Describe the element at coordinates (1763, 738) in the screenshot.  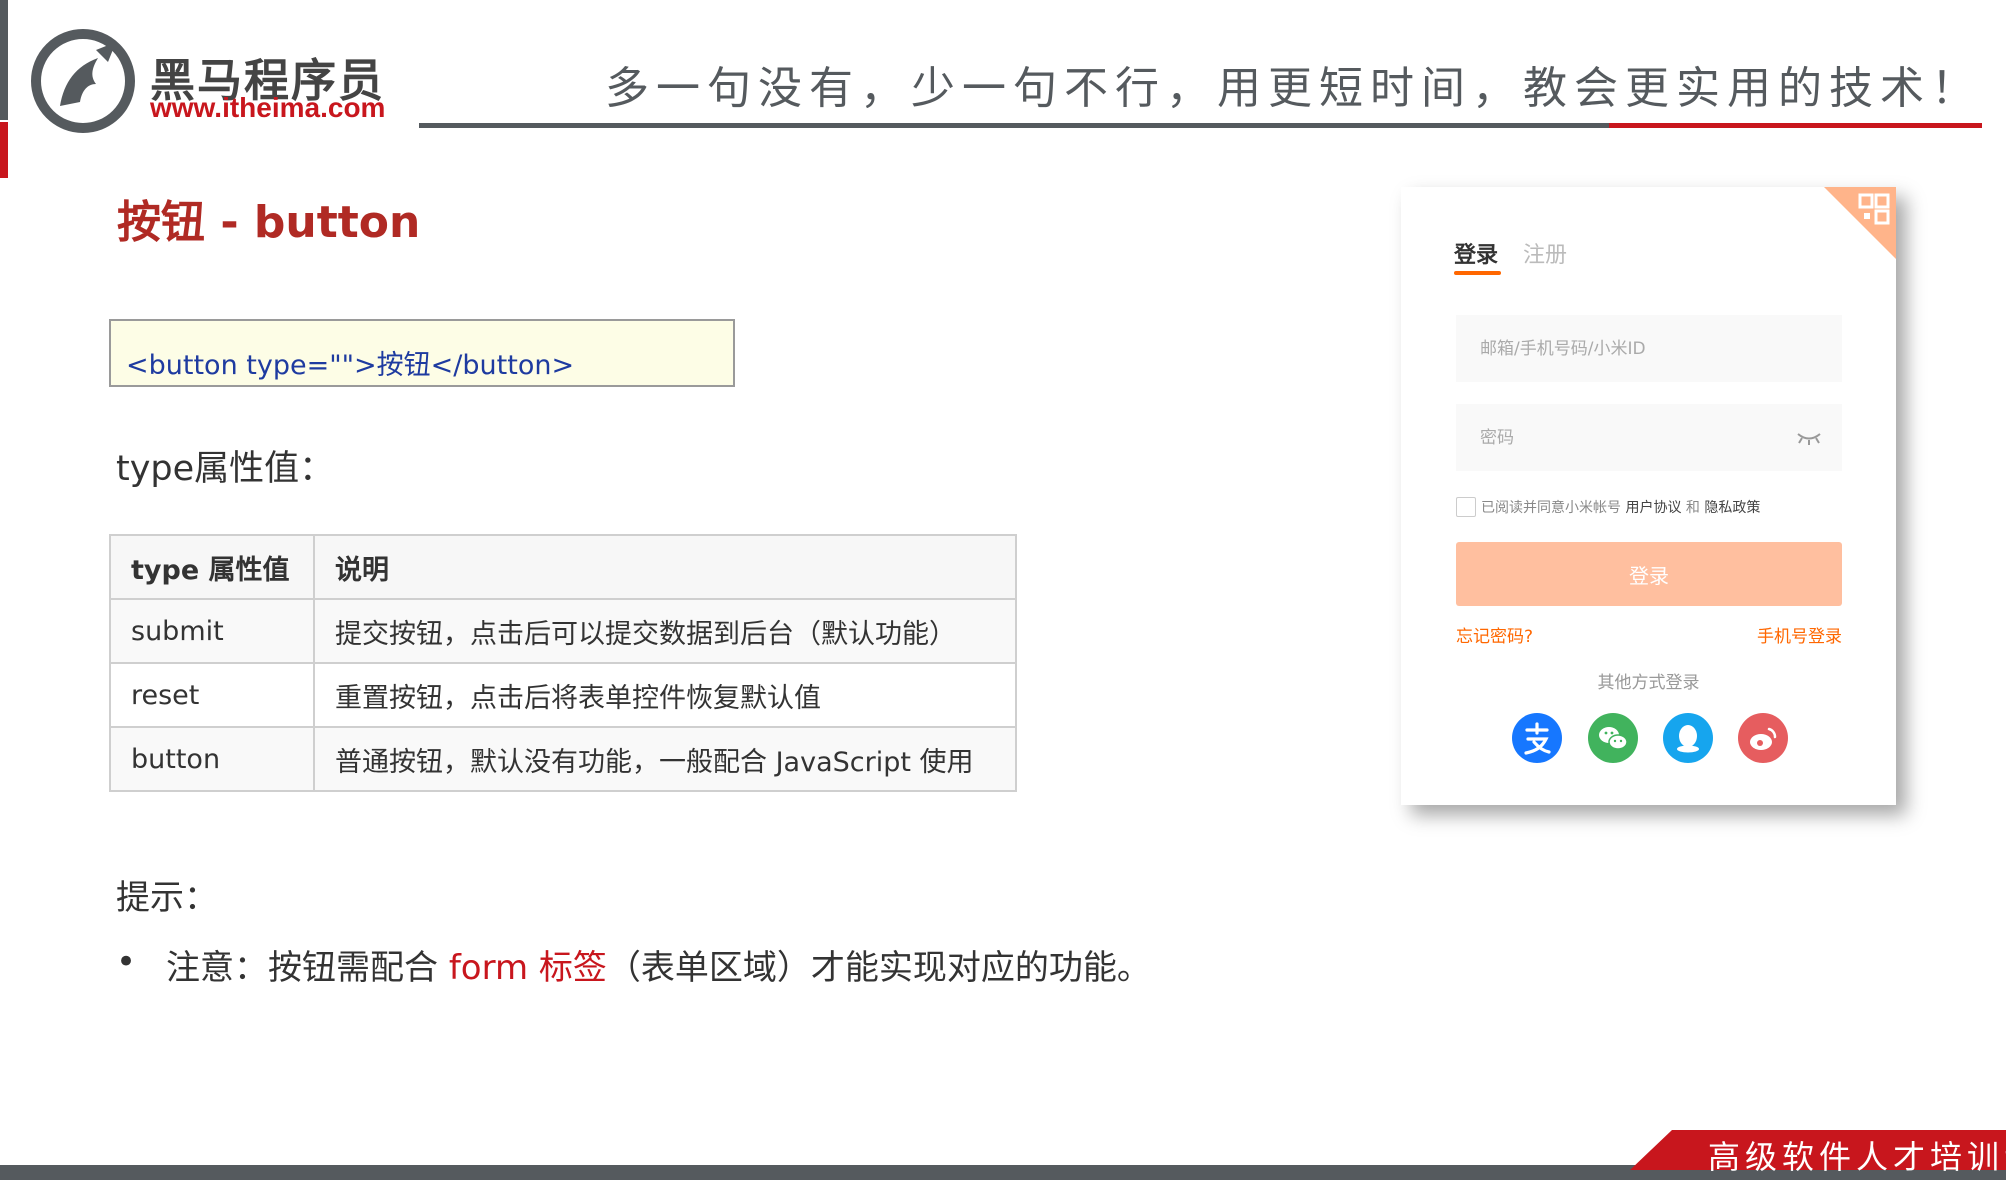
I see `weibo-icon` at that location.